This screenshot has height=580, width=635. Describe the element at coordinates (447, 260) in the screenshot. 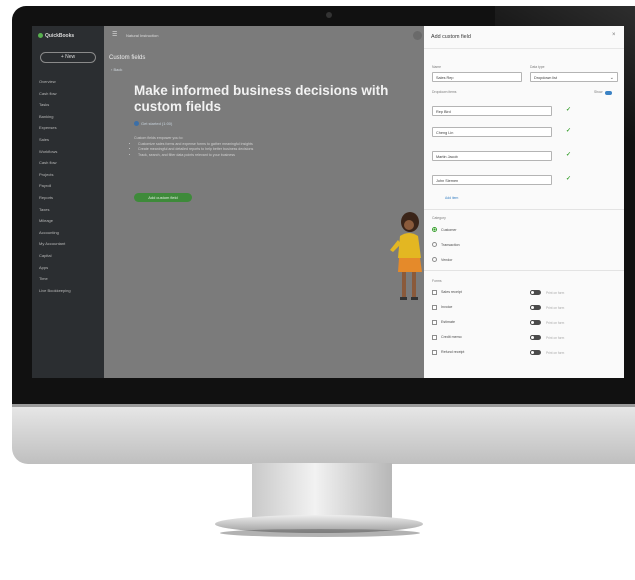

I see `radio-label: Vendor` at that location.